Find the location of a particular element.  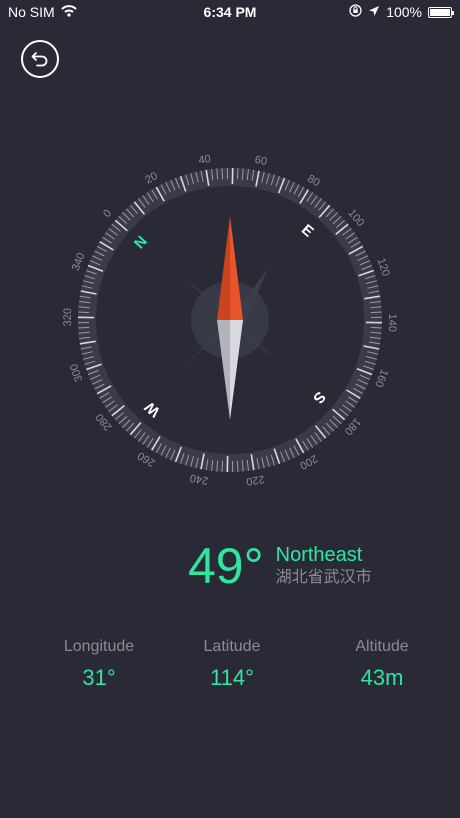

direction-block: Northeast 湖北省武汉市 is located at coordinates (324, 566).